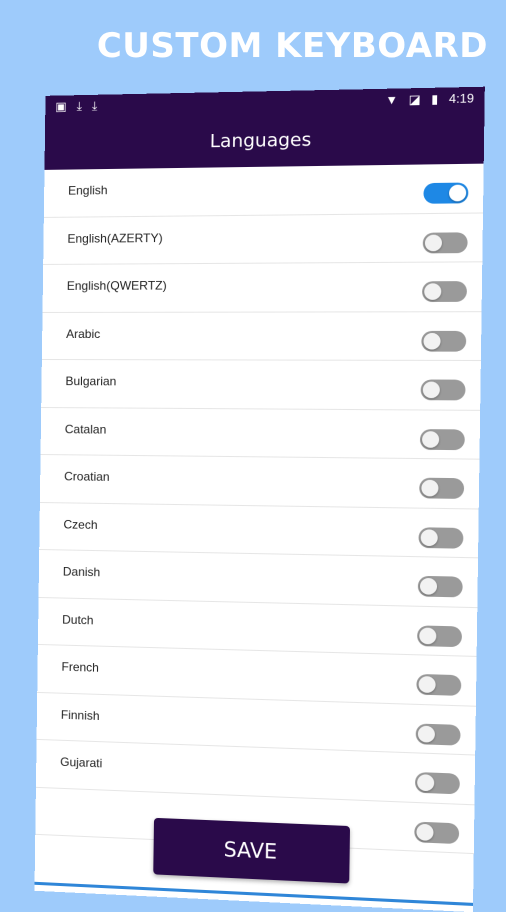 Image resolution: width=506 pixels, height=912 pixels. What do you see at coordinates (259, 530) in the screenshot?
I see `language-row: Czech` at bounding box center [259, 530].